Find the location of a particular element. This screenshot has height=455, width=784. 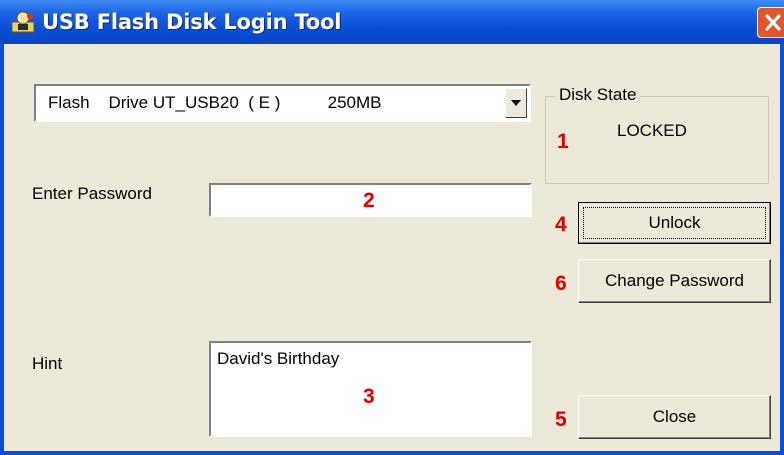

drive-select: Flash Drive UT_USB20 ( E ) 250MB is located at coordinates (282, 103).